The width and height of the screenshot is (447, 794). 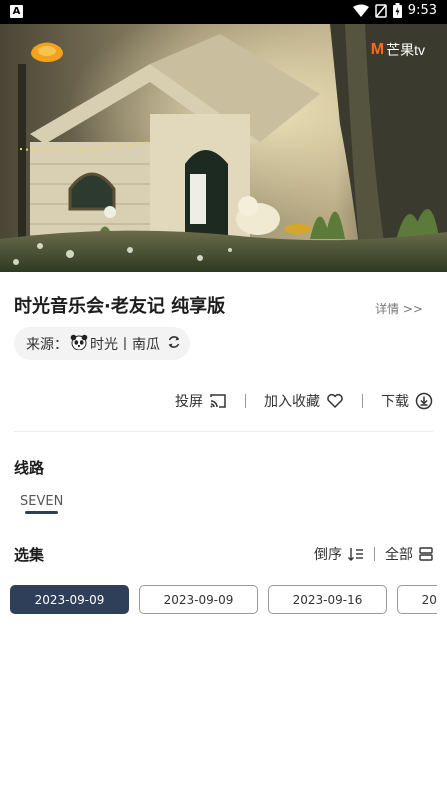 What do you see at coordinates (79, 344) in the screenshot?
I see `panda-icon` at bounding box center [79, 344].